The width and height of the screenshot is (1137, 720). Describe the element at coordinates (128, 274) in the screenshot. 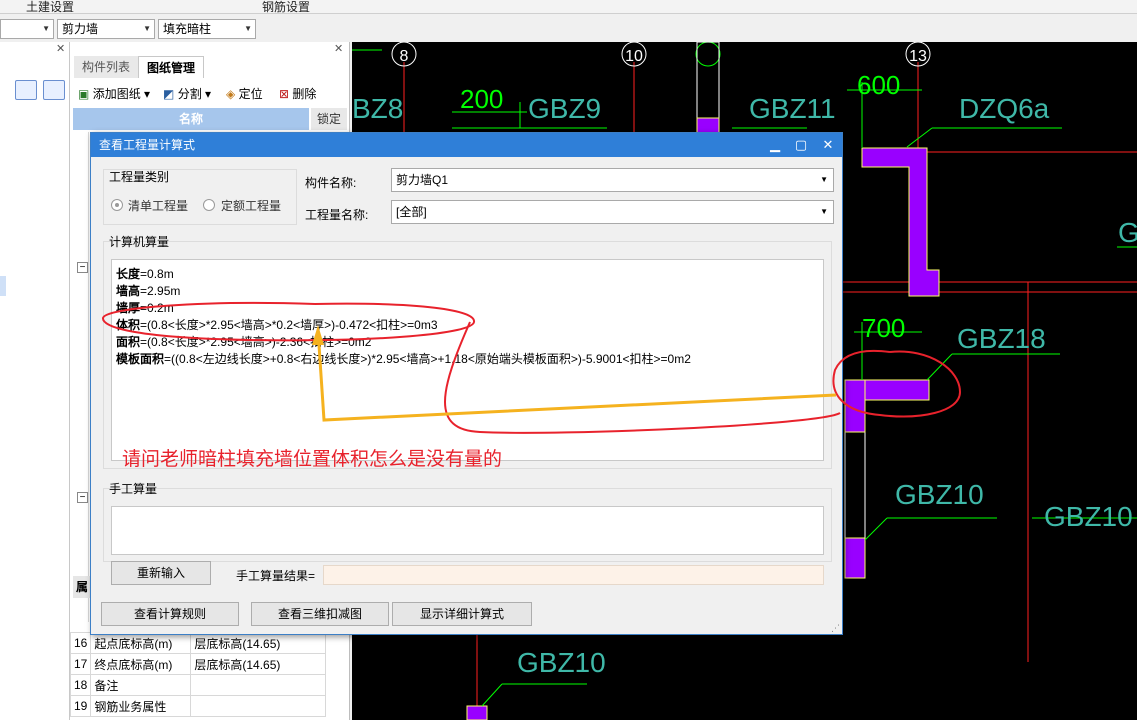

I see `formula-key: 长度` at that location.